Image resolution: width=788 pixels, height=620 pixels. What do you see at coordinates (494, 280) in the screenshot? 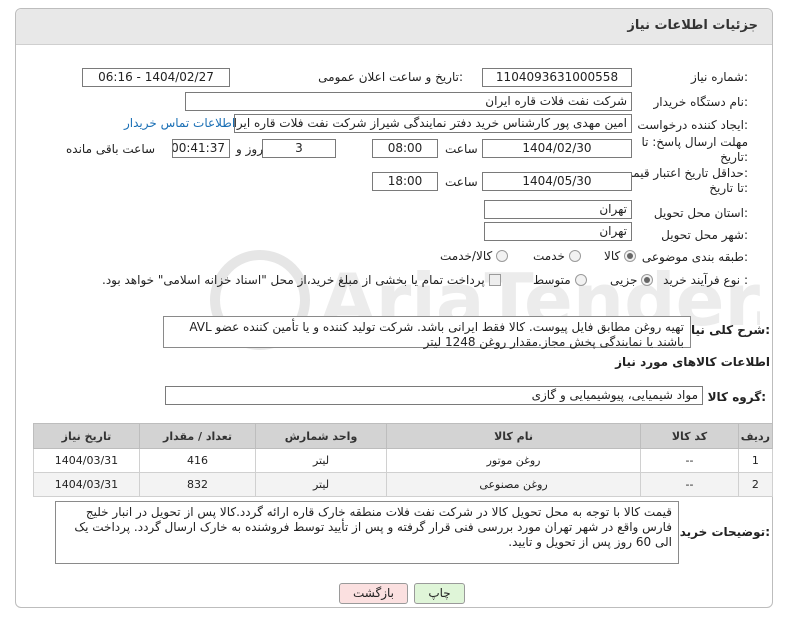
I see `checkbox-icon` at bounding box center [494, 280].